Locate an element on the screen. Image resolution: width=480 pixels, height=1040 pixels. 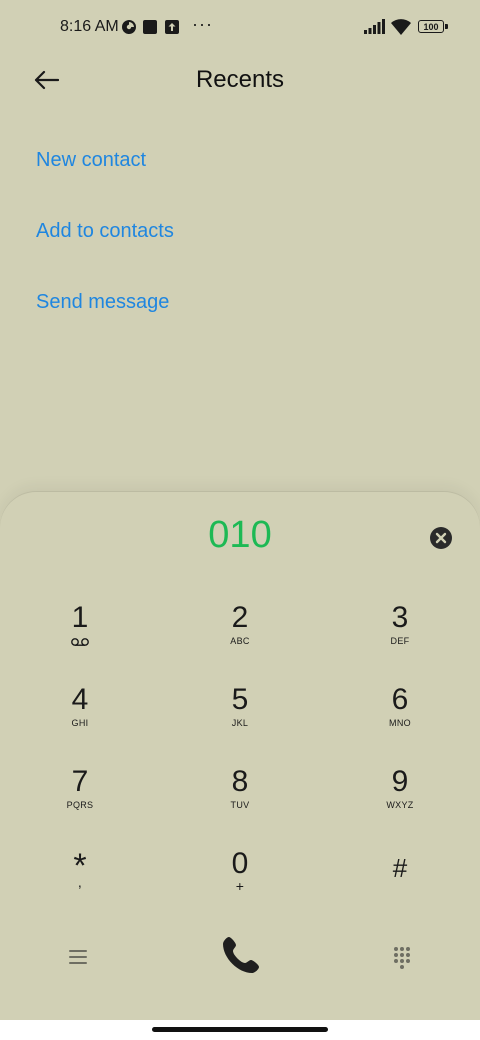
navigation-bar is located at coordinates (240, 1030).